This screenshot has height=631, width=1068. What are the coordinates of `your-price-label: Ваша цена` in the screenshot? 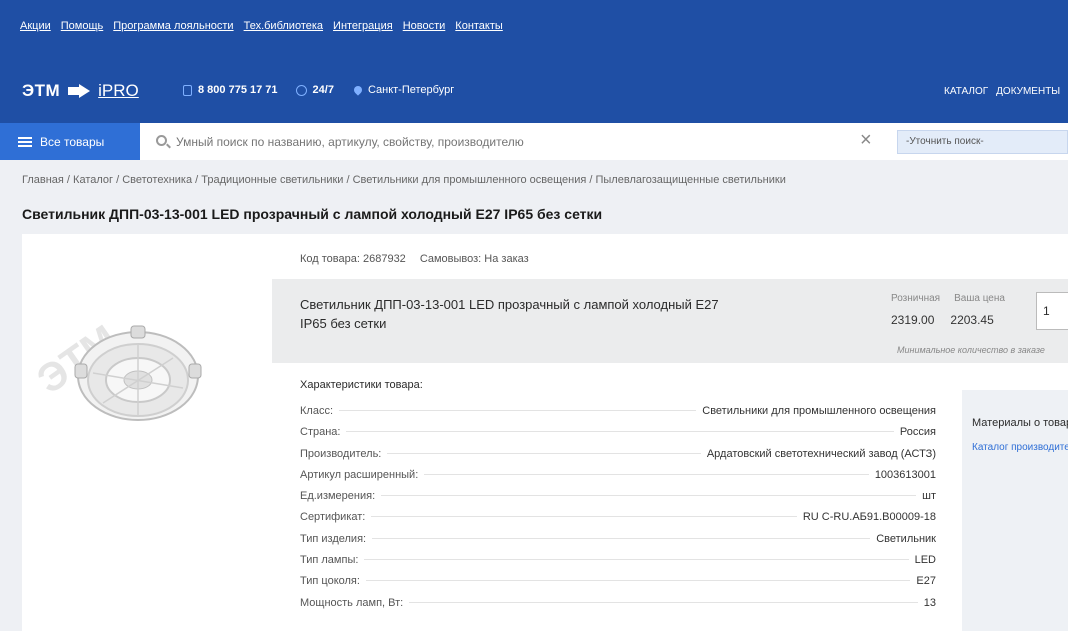 It's located at (979, 298).